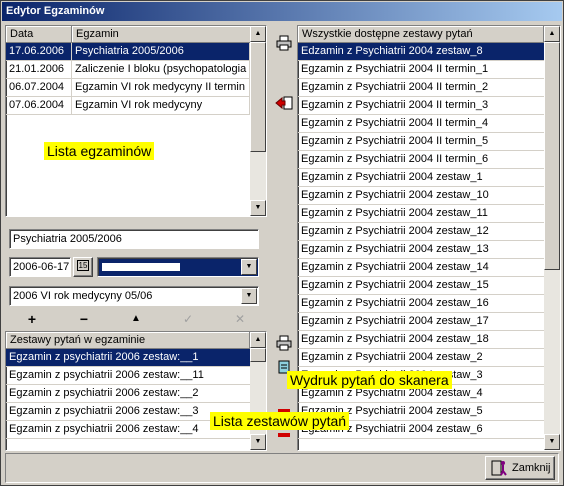  What do you see at coordinates (421, 88) in the screenshot?
I see `list-item: Egzamin z Psychiatrii 2004 II termin_2` at bounding box center [421, 88].